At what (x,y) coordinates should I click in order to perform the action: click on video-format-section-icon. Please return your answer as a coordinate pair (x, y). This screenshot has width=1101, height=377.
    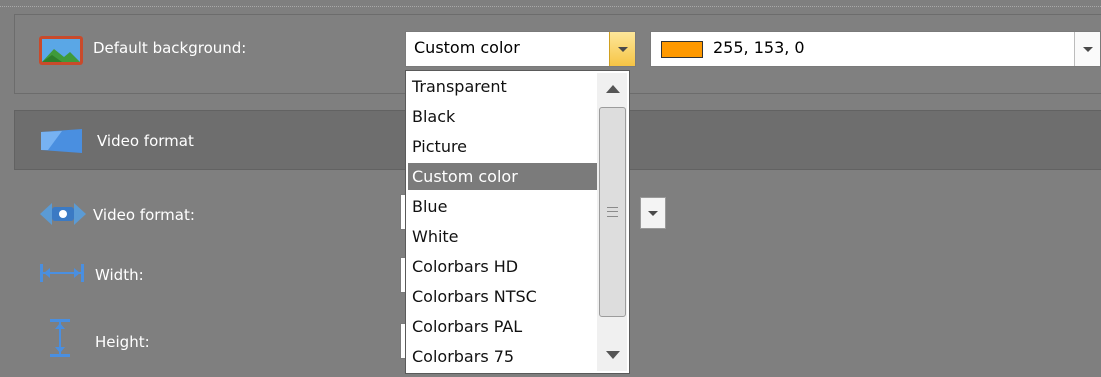
    Looking at the image, I should click on (61, 141).